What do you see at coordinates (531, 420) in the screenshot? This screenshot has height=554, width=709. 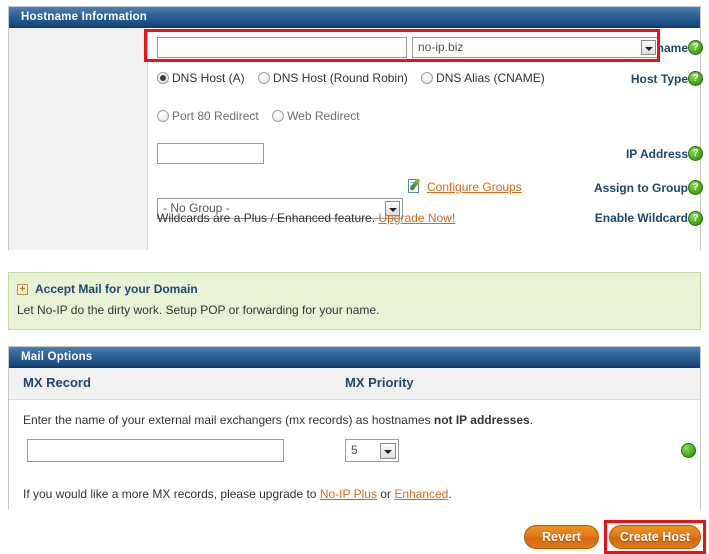 I see `mx-description-part2: .` at bounding box center [531, 420].